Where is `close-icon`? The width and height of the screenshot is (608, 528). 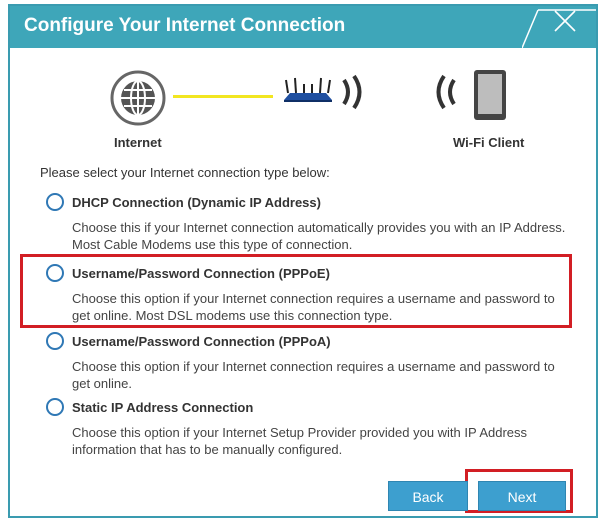 close-icon is located at coordinates (565, 21).